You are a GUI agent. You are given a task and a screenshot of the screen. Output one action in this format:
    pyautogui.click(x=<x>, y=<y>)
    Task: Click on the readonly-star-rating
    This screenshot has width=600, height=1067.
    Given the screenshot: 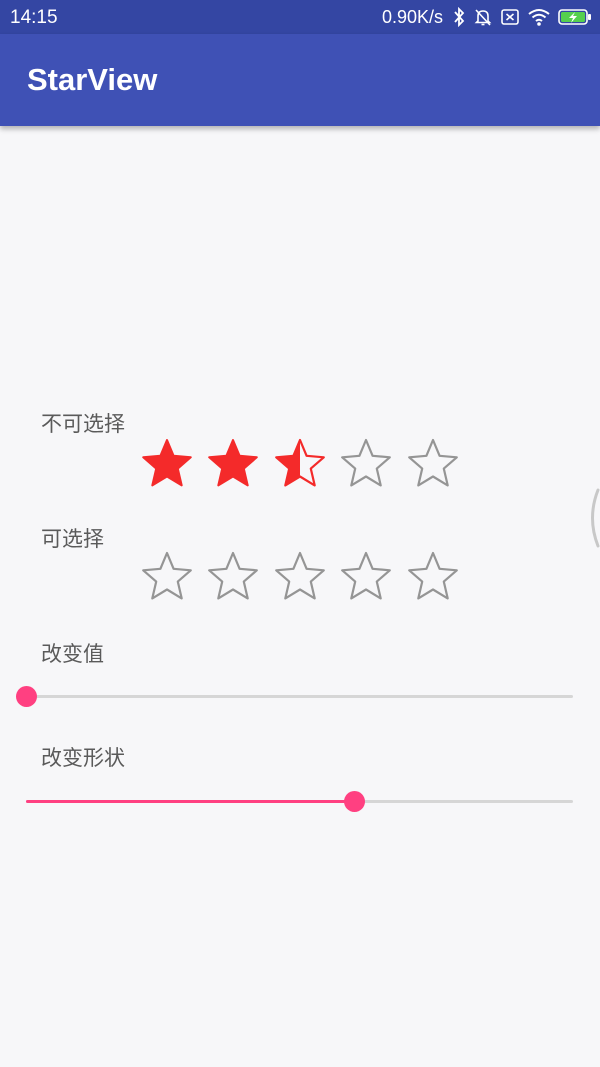 What is the action you would take?
    pyautogui.click(x=305, y=465)
    